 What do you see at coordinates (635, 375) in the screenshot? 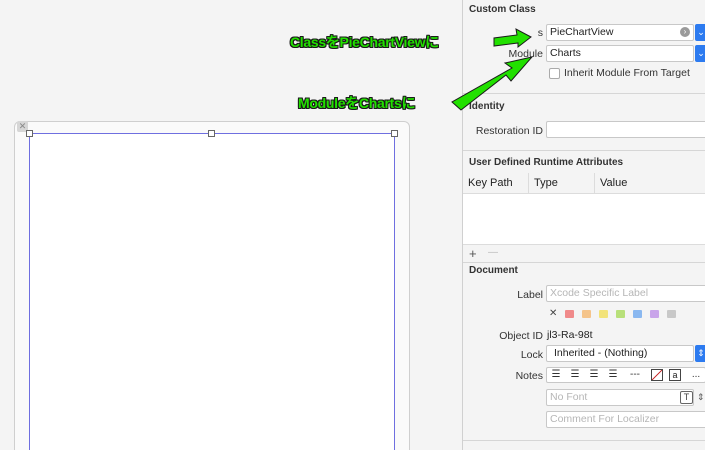
I see `line-style-button: ---` at bounding box center [635, 375].